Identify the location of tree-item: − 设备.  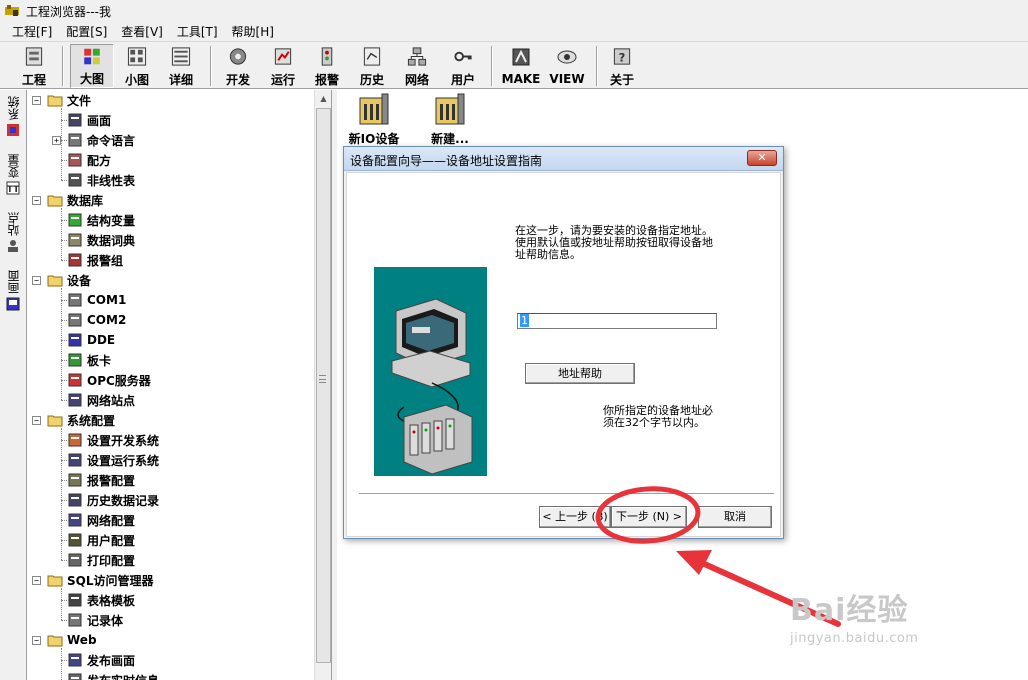
(61, 280).